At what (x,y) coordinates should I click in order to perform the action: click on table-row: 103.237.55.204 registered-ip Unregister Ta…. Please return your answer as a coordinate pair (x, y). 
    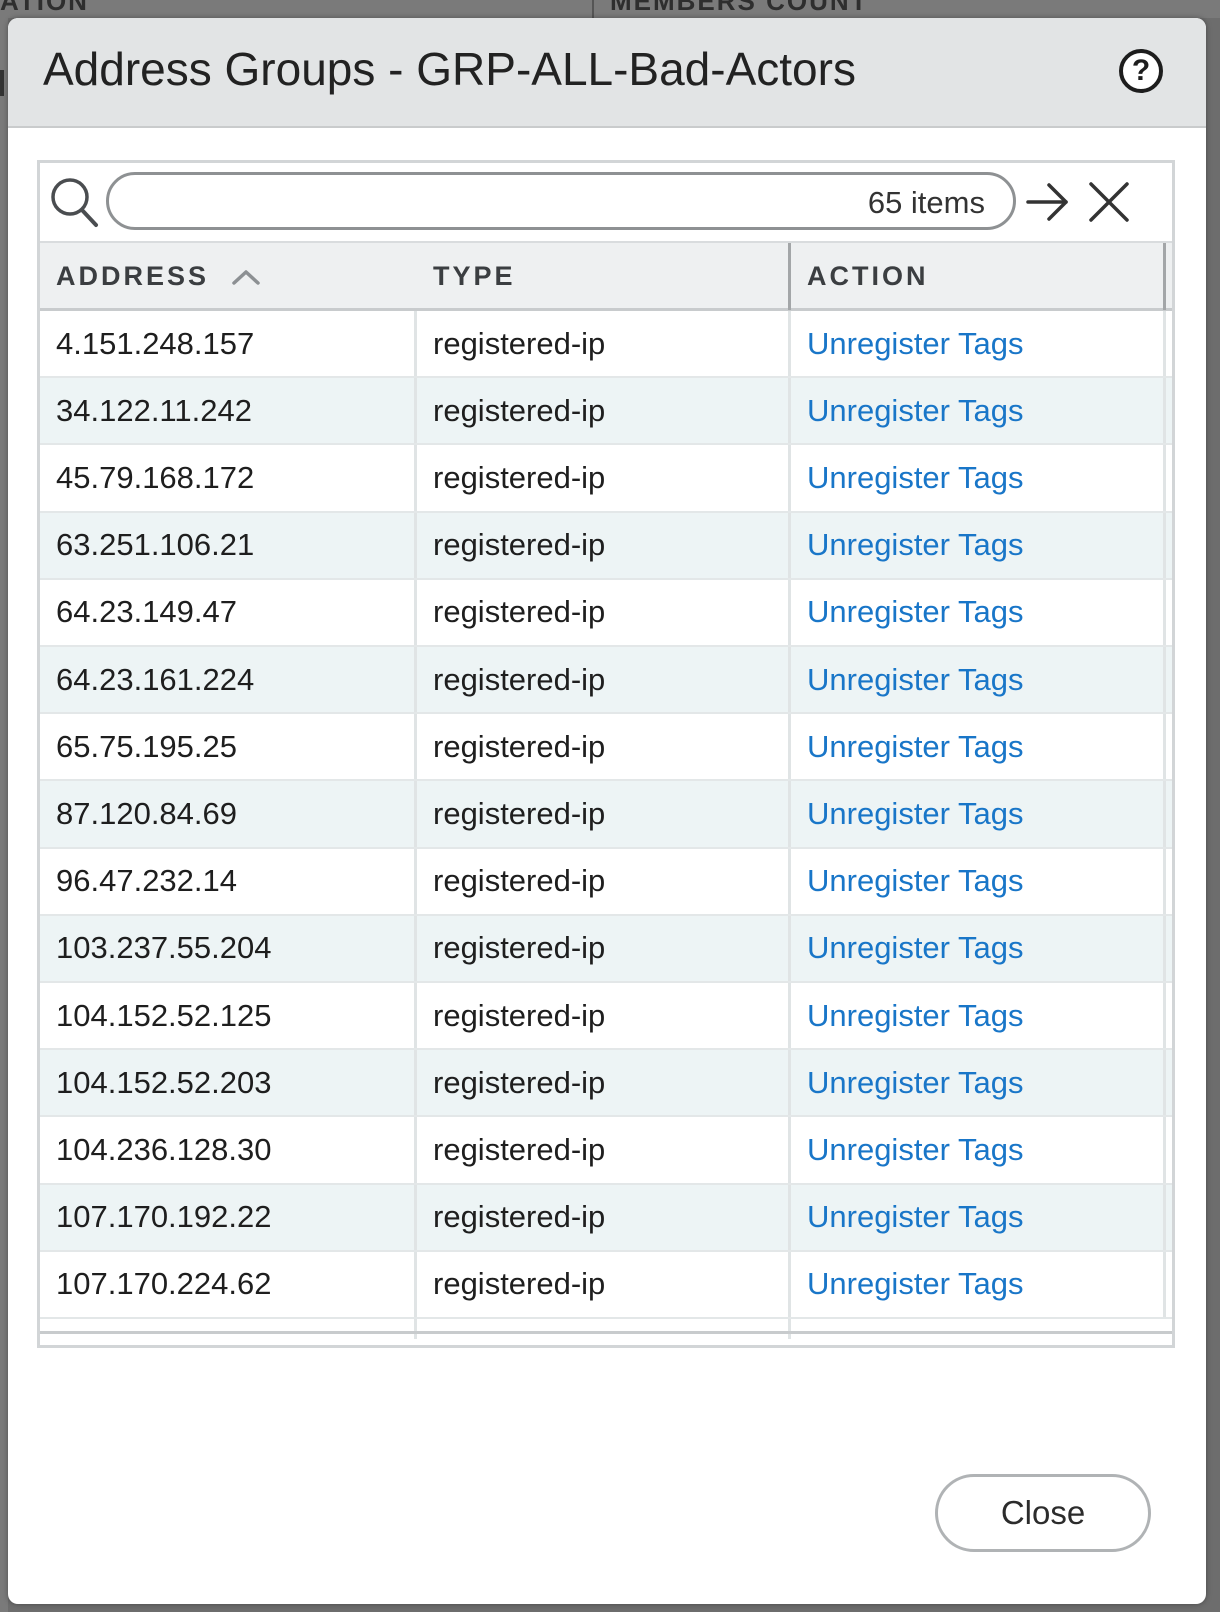
    Looking at the image, I should click on (606, 949).